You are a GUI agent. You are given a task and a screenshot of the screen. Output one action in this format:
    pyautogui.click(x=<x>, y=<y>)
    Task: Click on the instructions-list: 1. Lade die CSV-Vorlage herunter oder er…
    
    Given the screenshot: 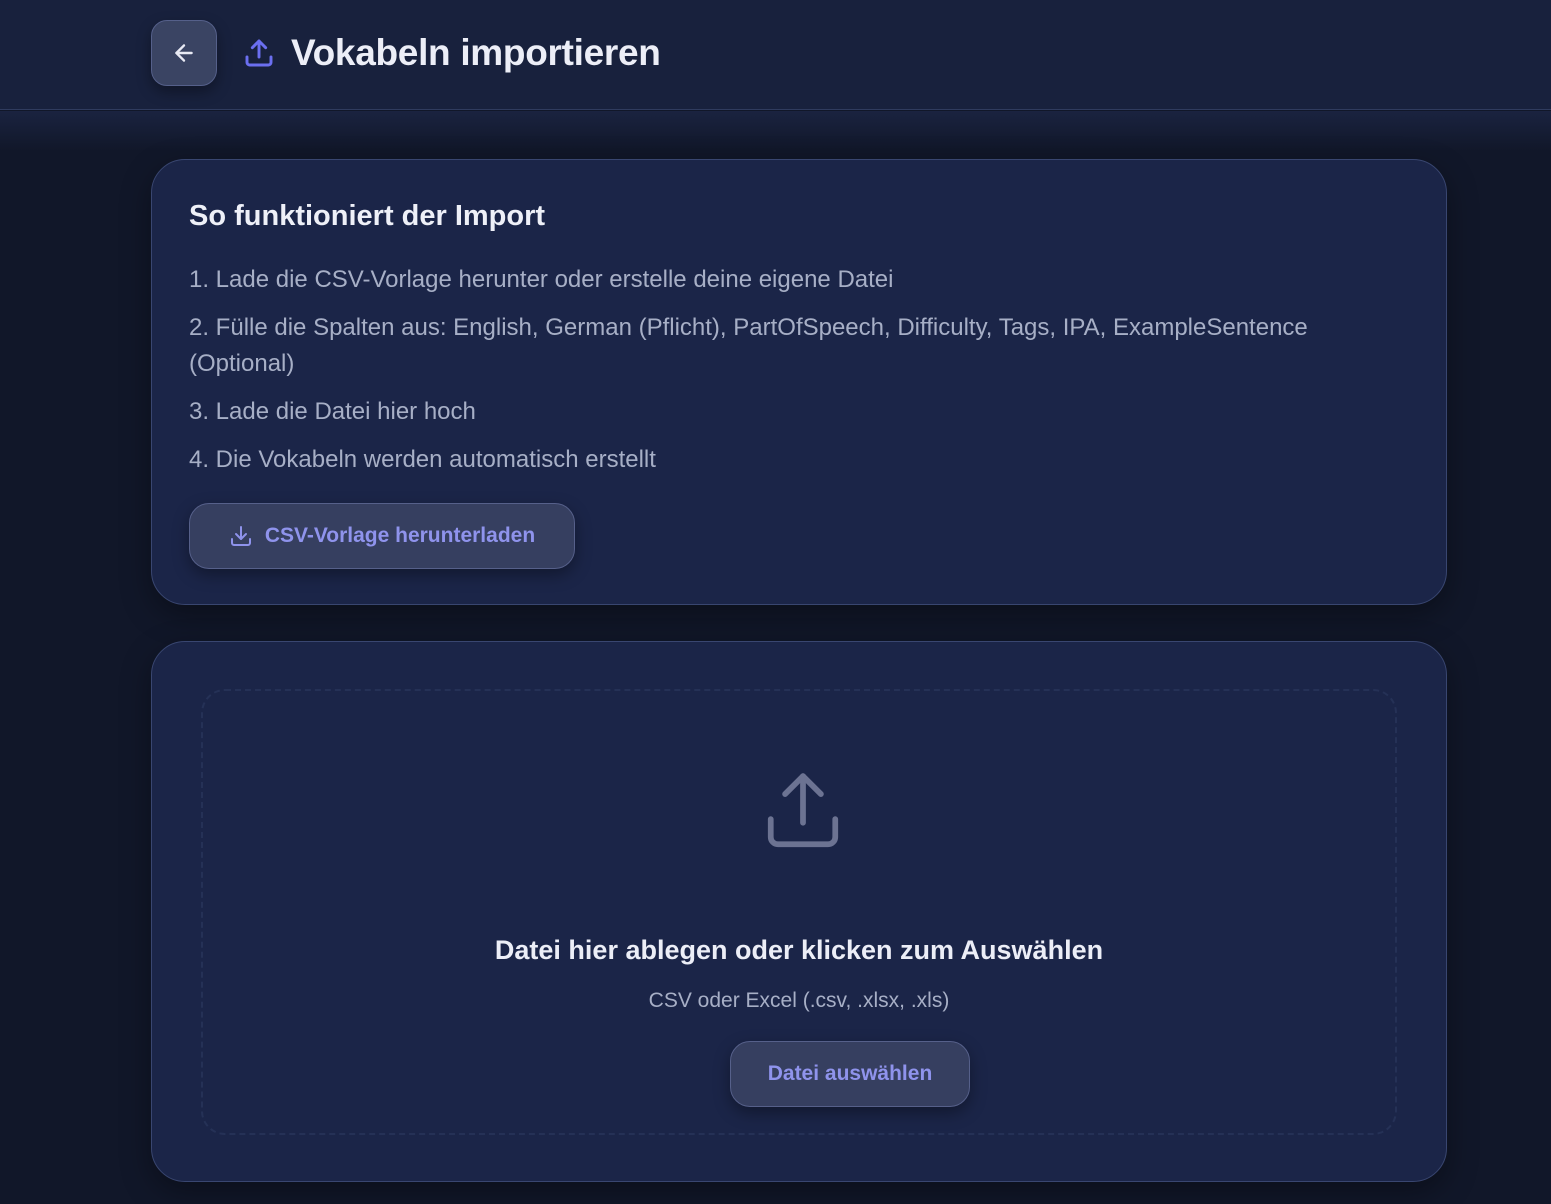 What is the action you would take?
    pyautogui.click(x=789, y=376)
    